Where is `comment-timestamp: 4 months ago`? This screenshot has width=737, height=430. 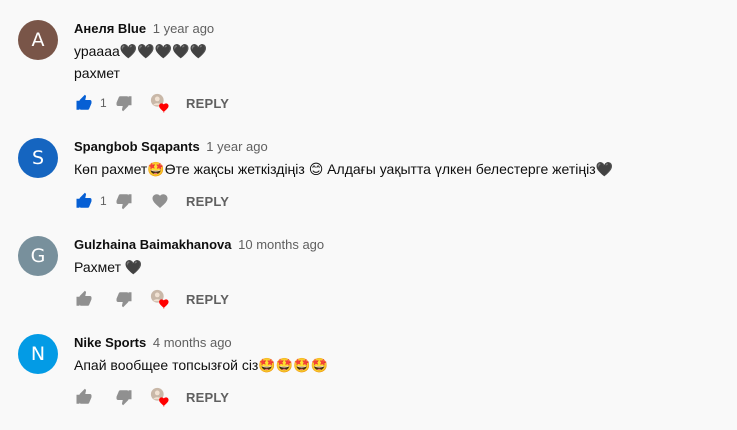
comment-timestamp: 4 months ago is located at coordinates (192, 342).